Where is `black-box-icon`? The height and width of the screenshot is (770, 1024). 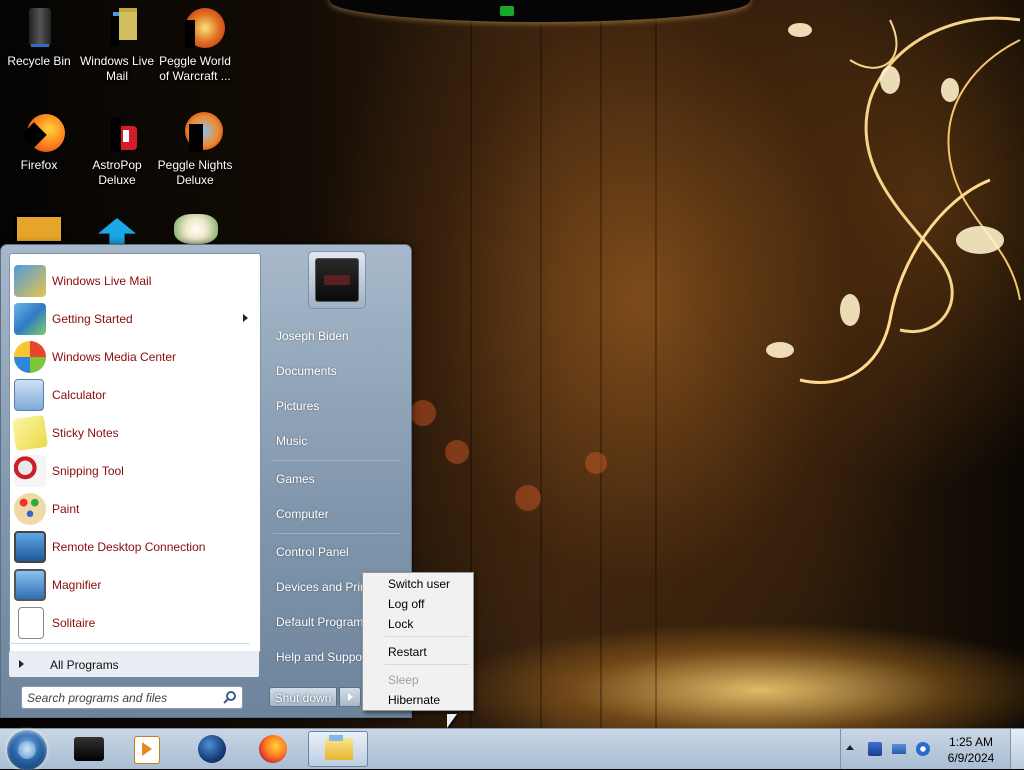
black-box-icon is located at coordinates (89, 749).